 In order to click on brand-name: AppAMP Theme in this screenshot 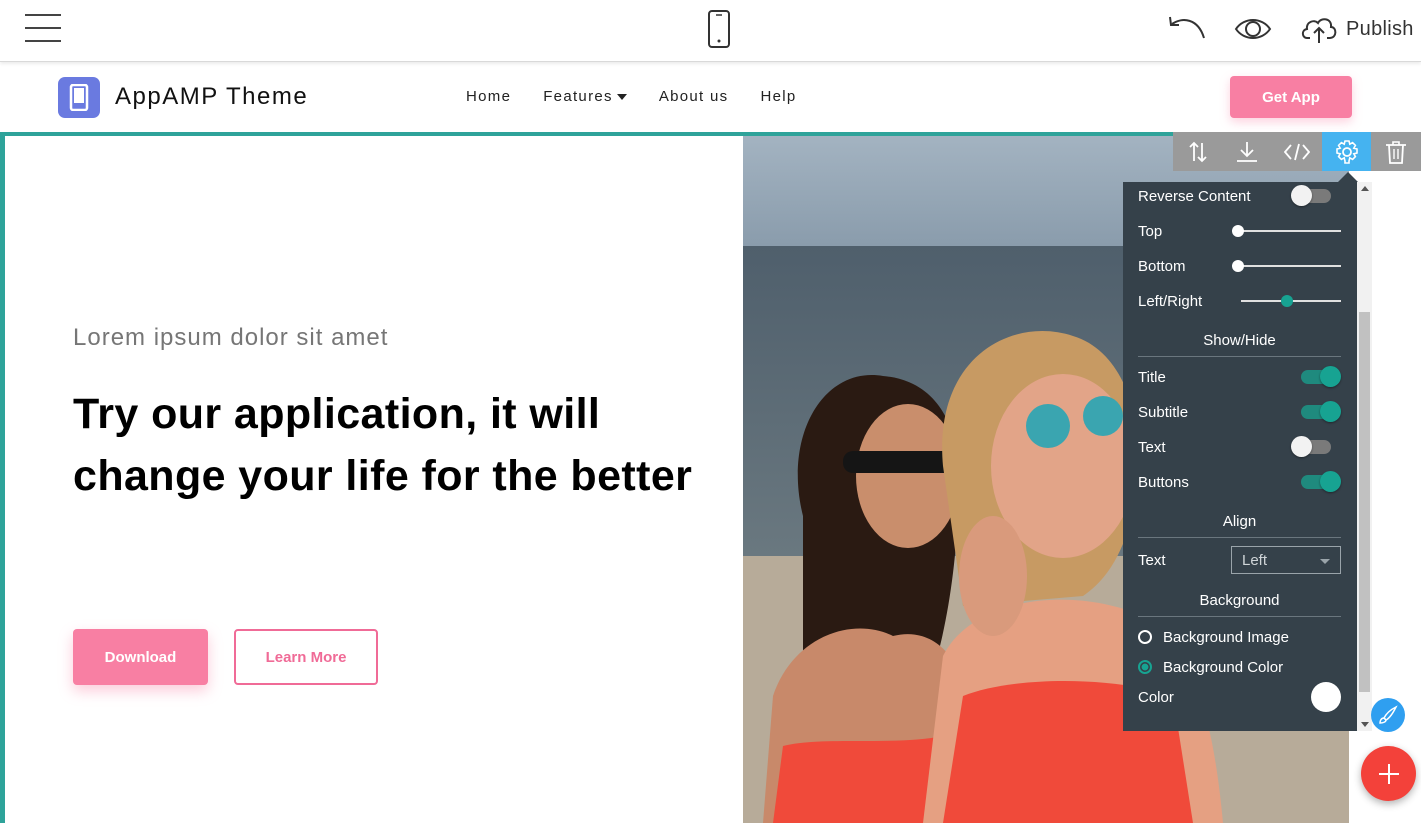, I will do `click(211, 97)`.